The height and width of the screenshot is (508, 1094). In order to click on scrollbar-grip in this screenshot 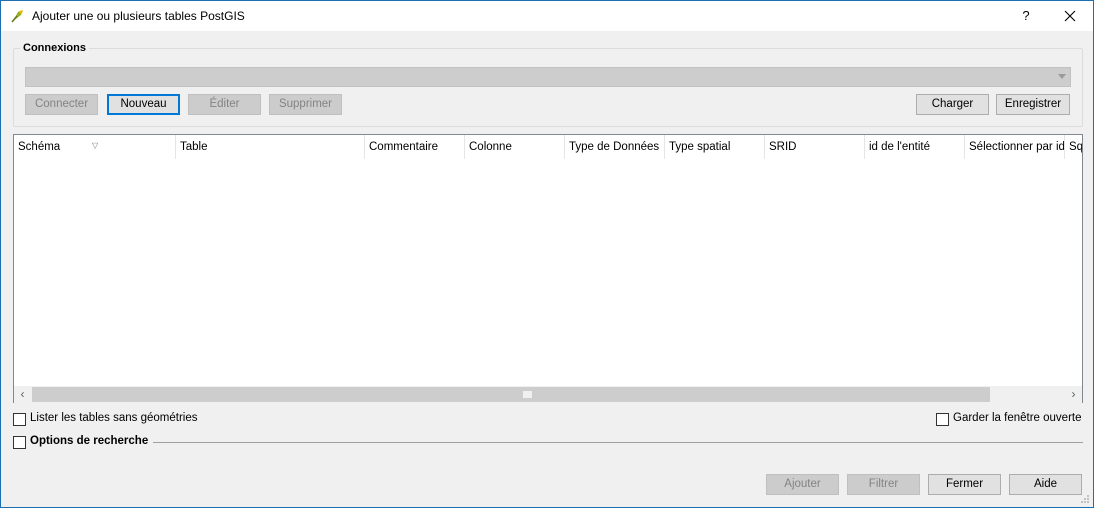, I will do `click(527, 394)`.